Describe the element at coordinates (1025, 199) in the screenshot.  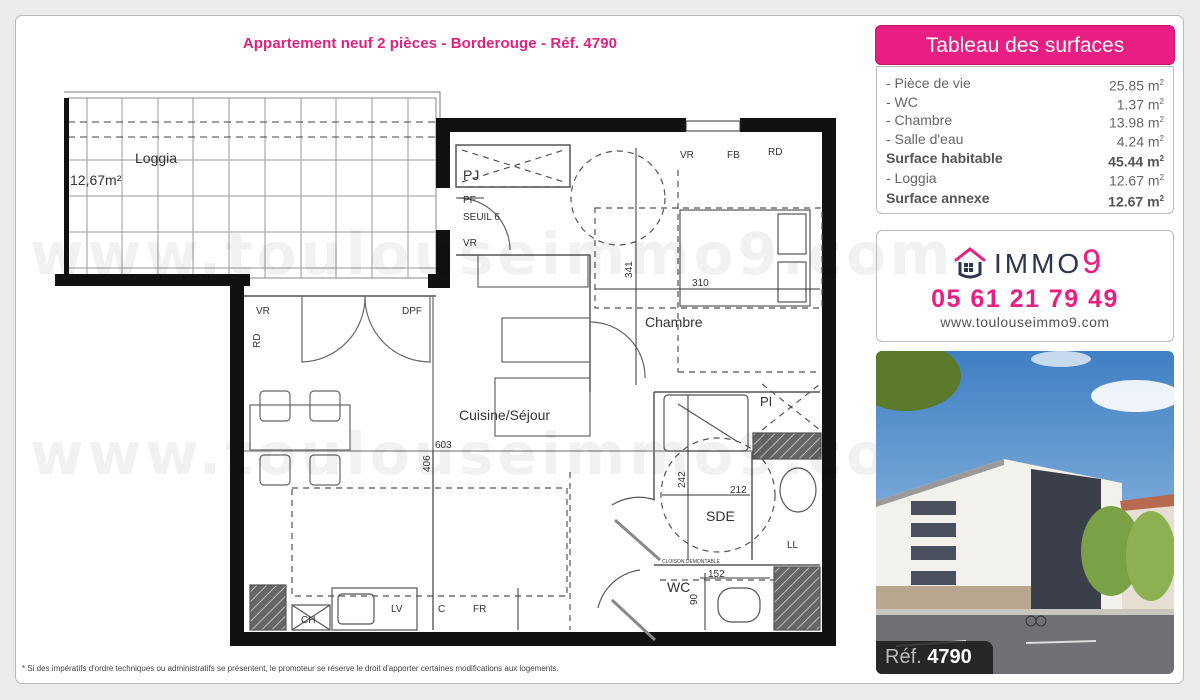
I see `surface-total-row: Surface annexe 12.67 m2` at that location.